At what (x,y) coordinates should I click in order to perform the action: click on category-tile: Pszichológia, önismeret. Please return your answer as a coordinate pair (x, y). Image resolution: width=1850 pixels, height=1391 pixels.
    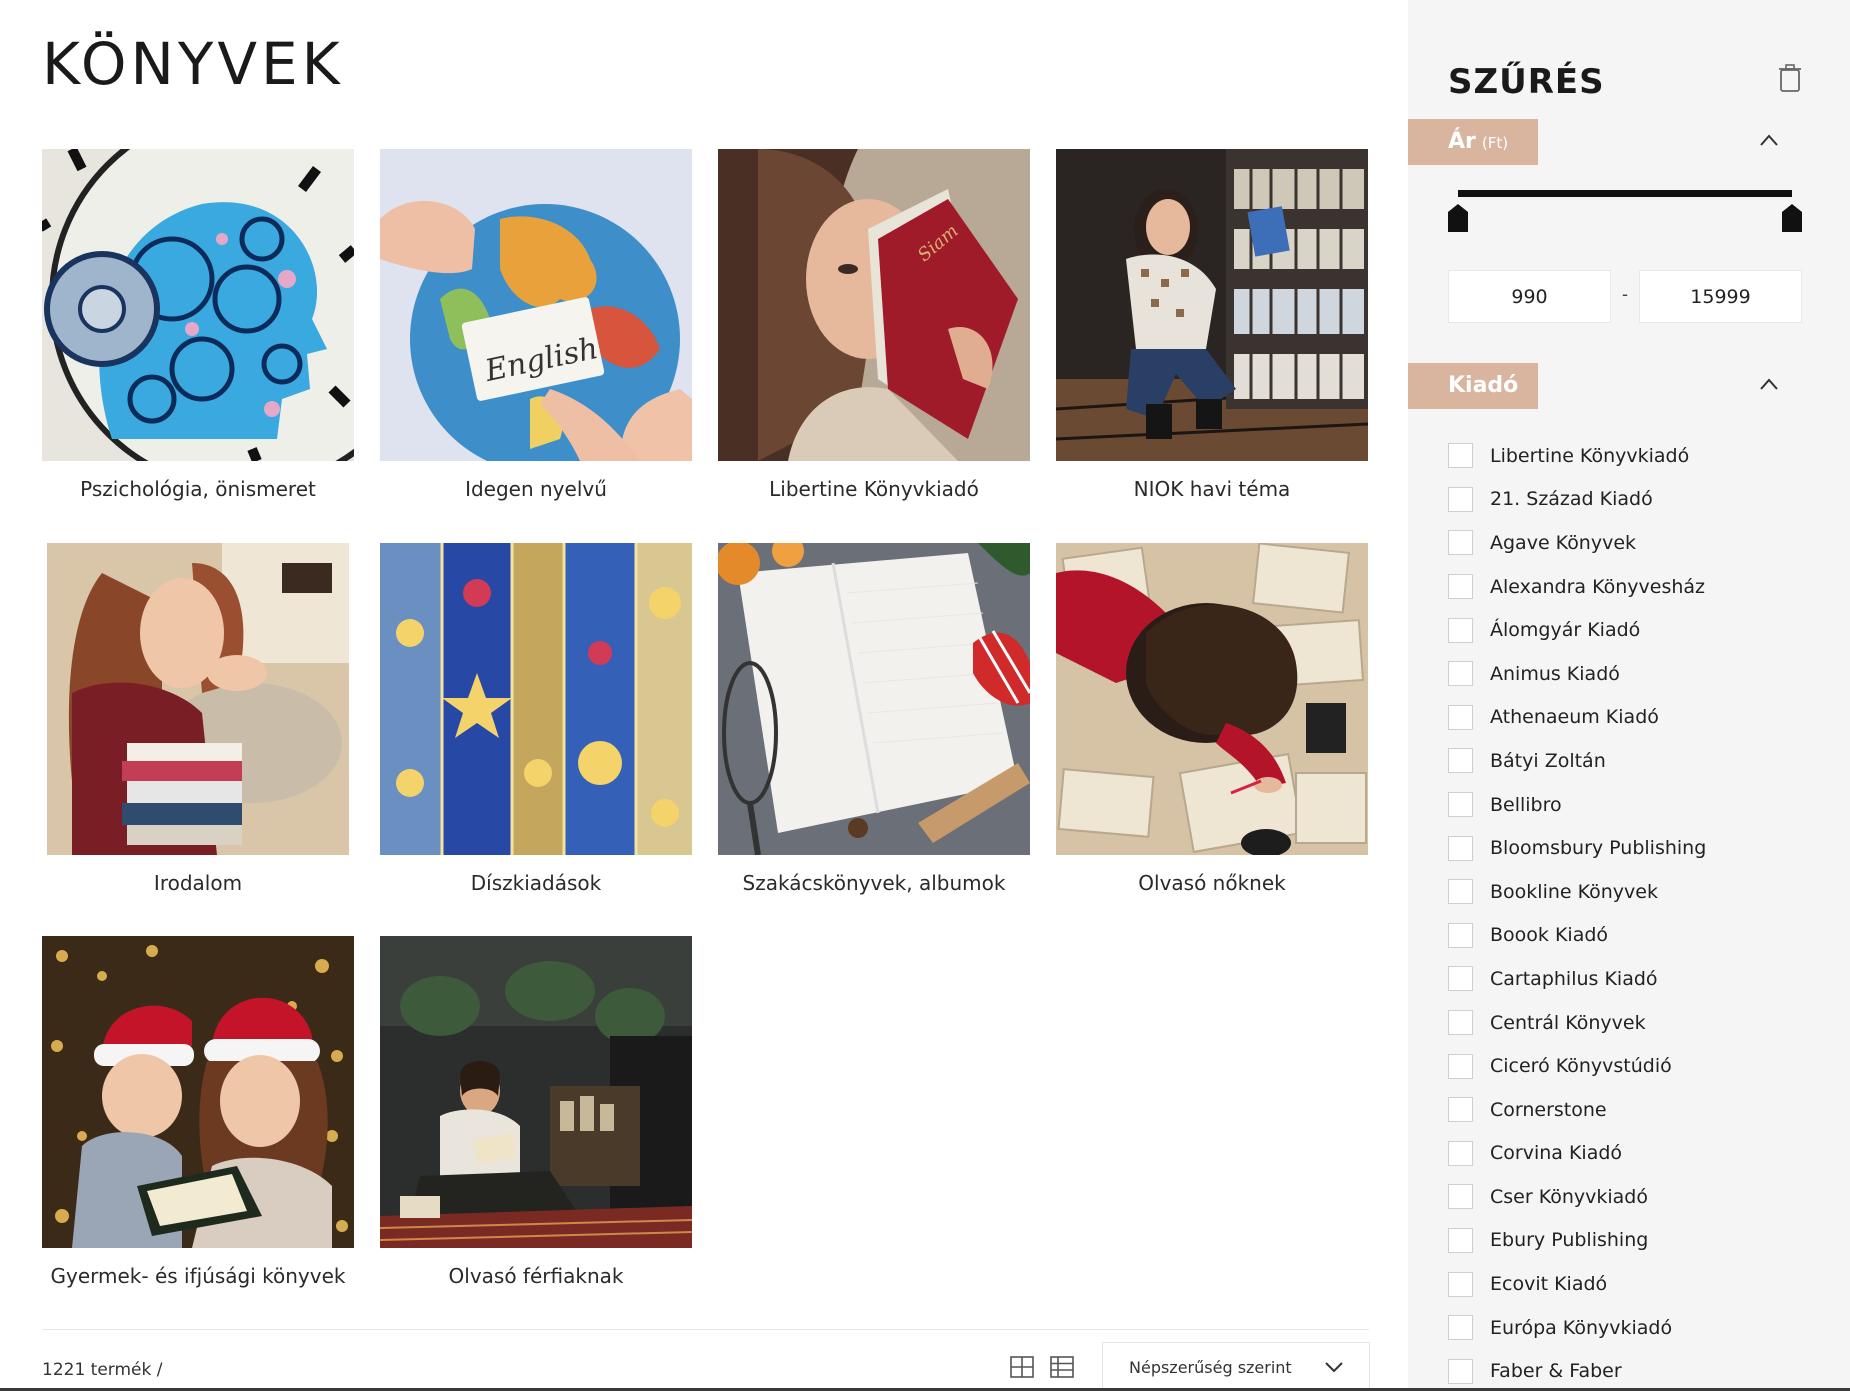
    Looking at the image, I should click on (198, 325).